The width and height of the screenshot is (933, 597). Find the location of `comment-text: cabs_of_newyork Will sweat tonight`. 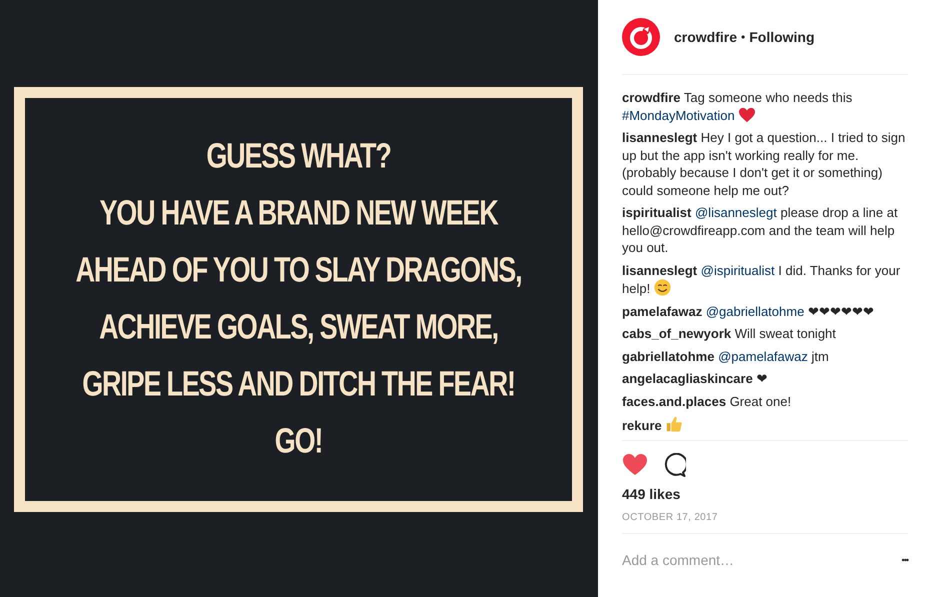

comment-text: cabs_of_newyork Will sweat tonight is located at coordinates (729, 333).